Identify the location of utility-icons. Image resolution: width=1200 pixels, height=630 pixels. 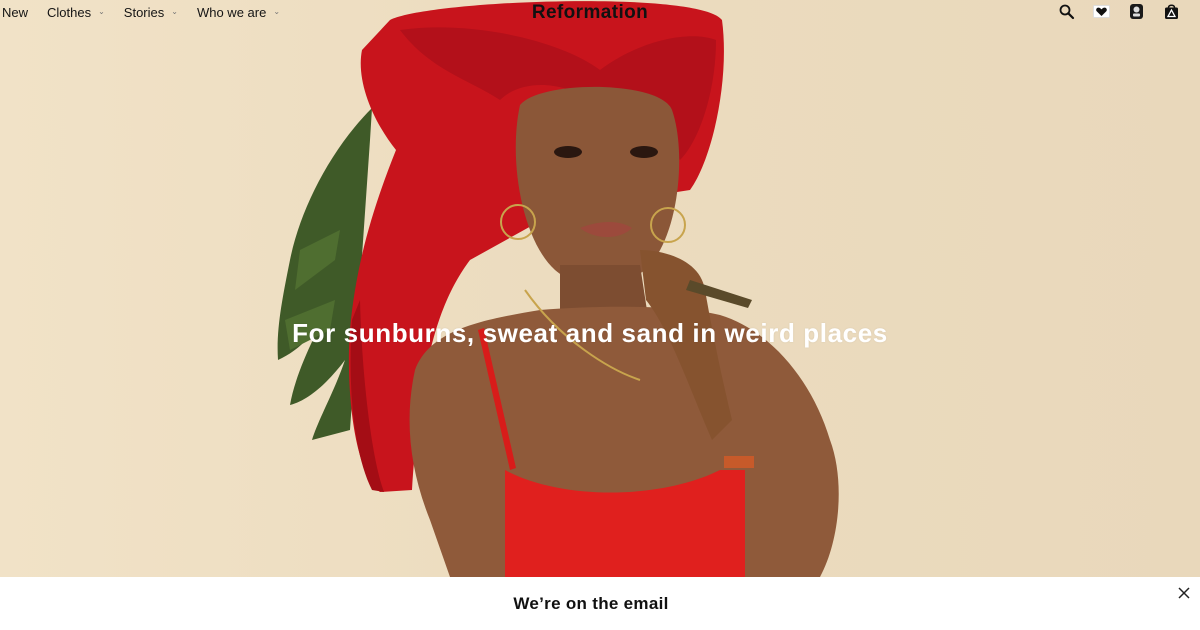
(1119, 11).